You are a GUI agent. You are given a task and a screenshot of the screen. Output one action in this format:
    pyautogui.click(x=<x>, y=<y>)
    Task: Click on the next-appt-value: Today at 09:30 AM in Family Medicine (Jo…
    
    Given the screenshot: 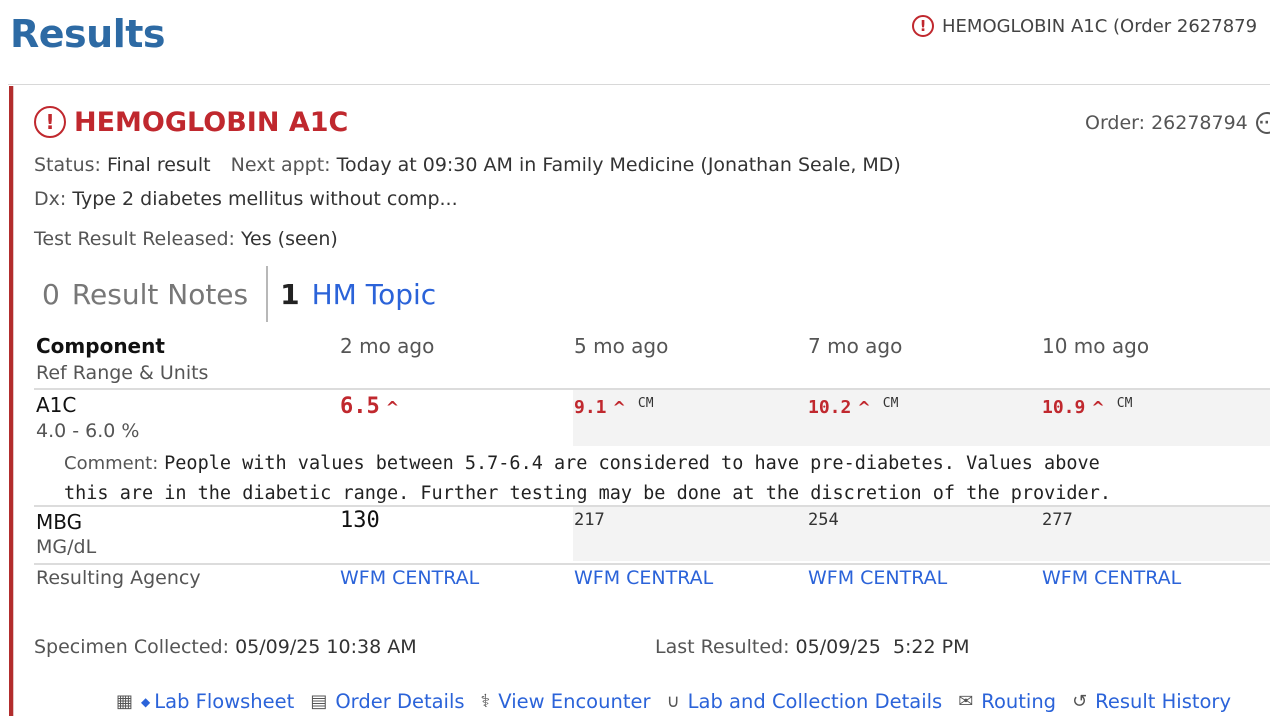 What is the action you would take?
    pyautogui.click(x=618, y=165)
    